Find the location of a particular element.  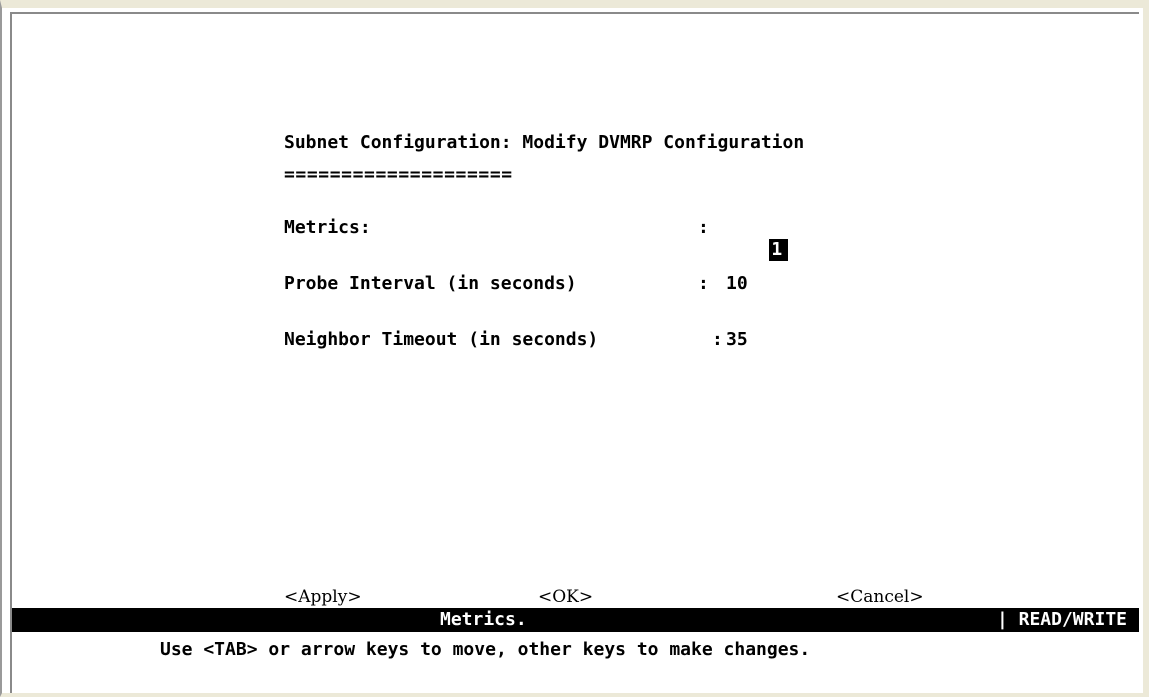

probe-interval-field: 10 is located at coordinates (737, 284).